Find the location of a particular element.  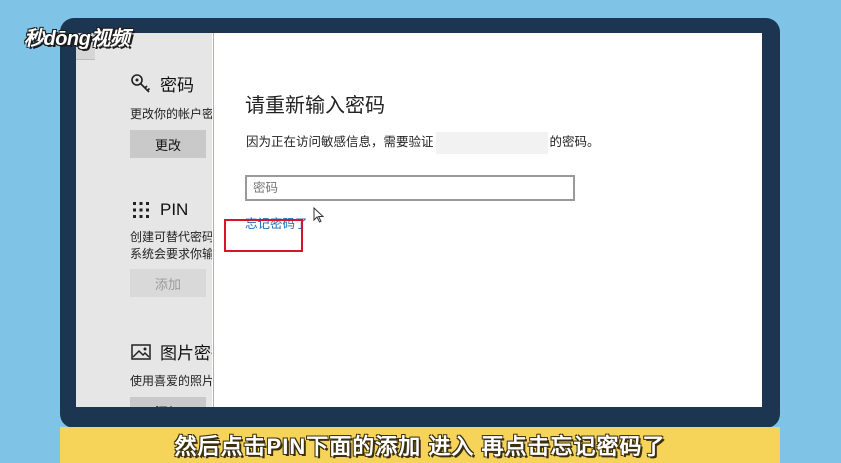

subtitle-text: 然后点击PIN下面的添加 进入 再点击忘记密码了 is located at coordinates (420, 446).